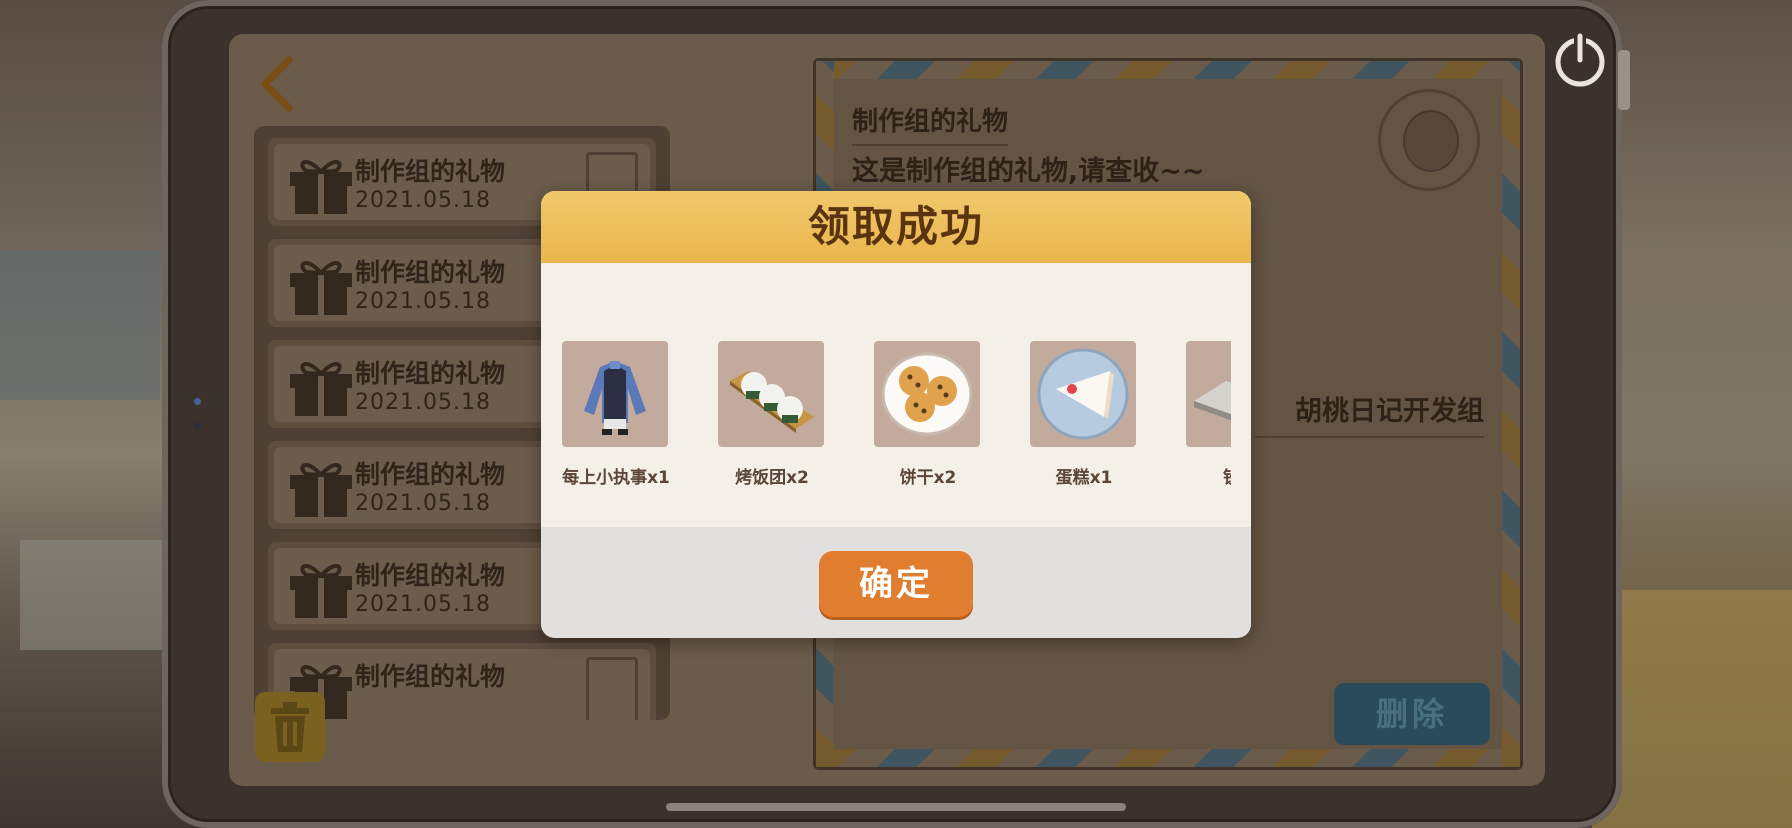 The width and height of the screenshot is (1792, 828). I want to click on reward-item: 饼干x2, so click(928, 416).